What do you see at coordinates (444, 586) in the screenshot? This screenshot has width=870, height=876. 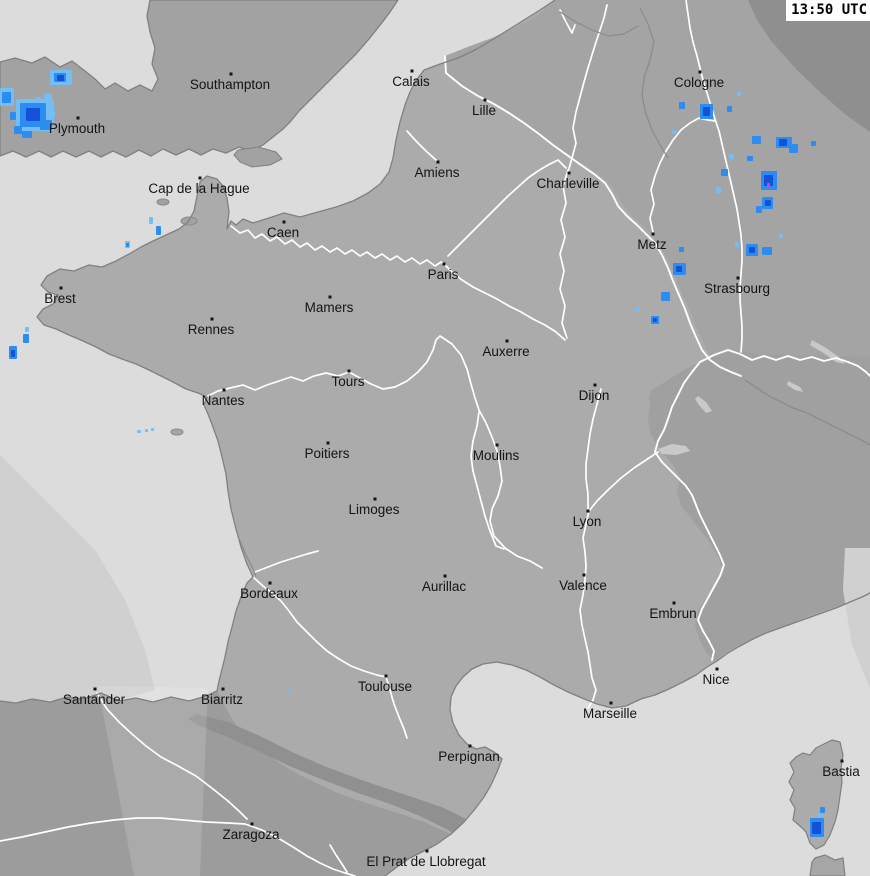 I see `city-label: Aurillac` at bounding box center [444, 586].